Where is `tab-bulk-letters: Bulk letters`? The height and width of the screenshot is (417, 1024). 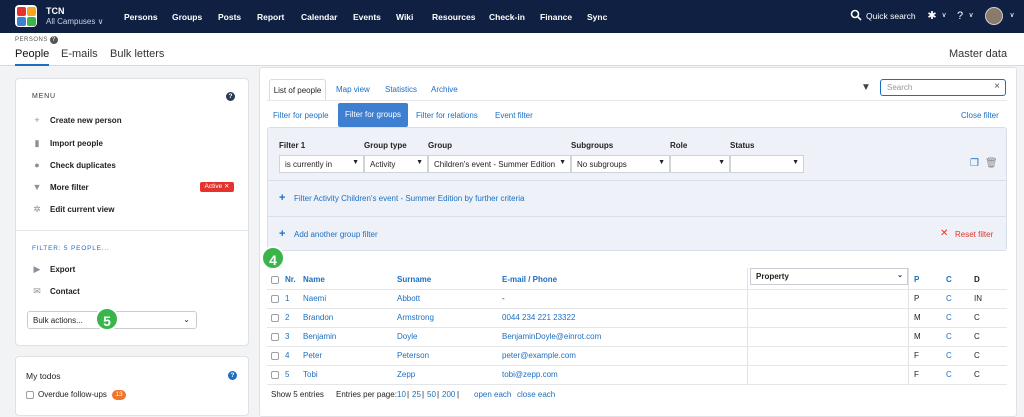
tab-bulk-letters: Bulk letters is located at coordinates (137, 54).